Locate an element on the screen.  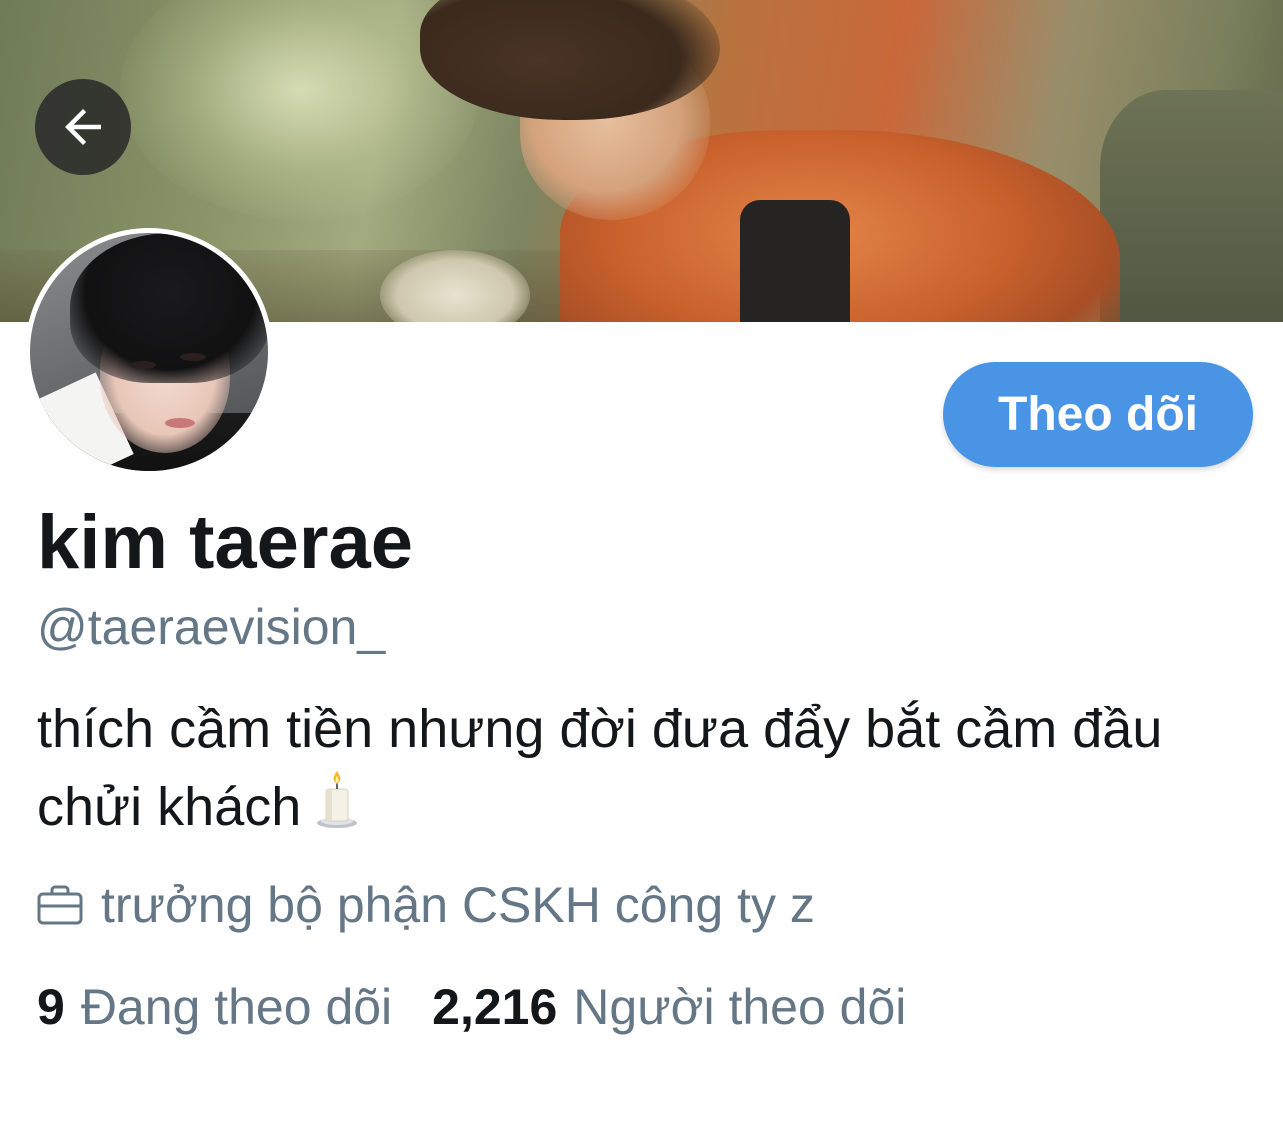
avatar is located at coordinates (149, 352).